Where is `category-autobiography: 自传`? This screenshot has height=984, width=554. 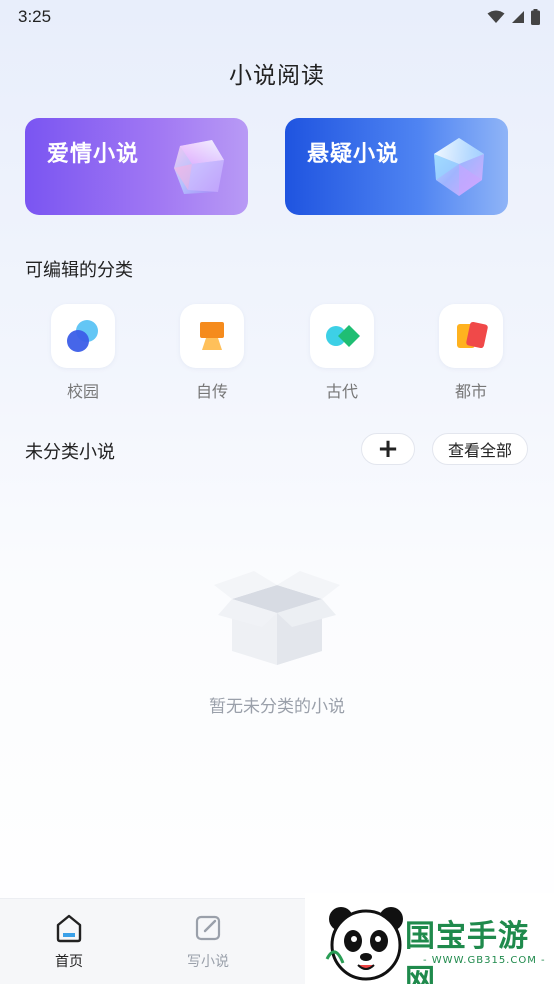
category-autobiography: 自传 is located at coordinates (212, 353).